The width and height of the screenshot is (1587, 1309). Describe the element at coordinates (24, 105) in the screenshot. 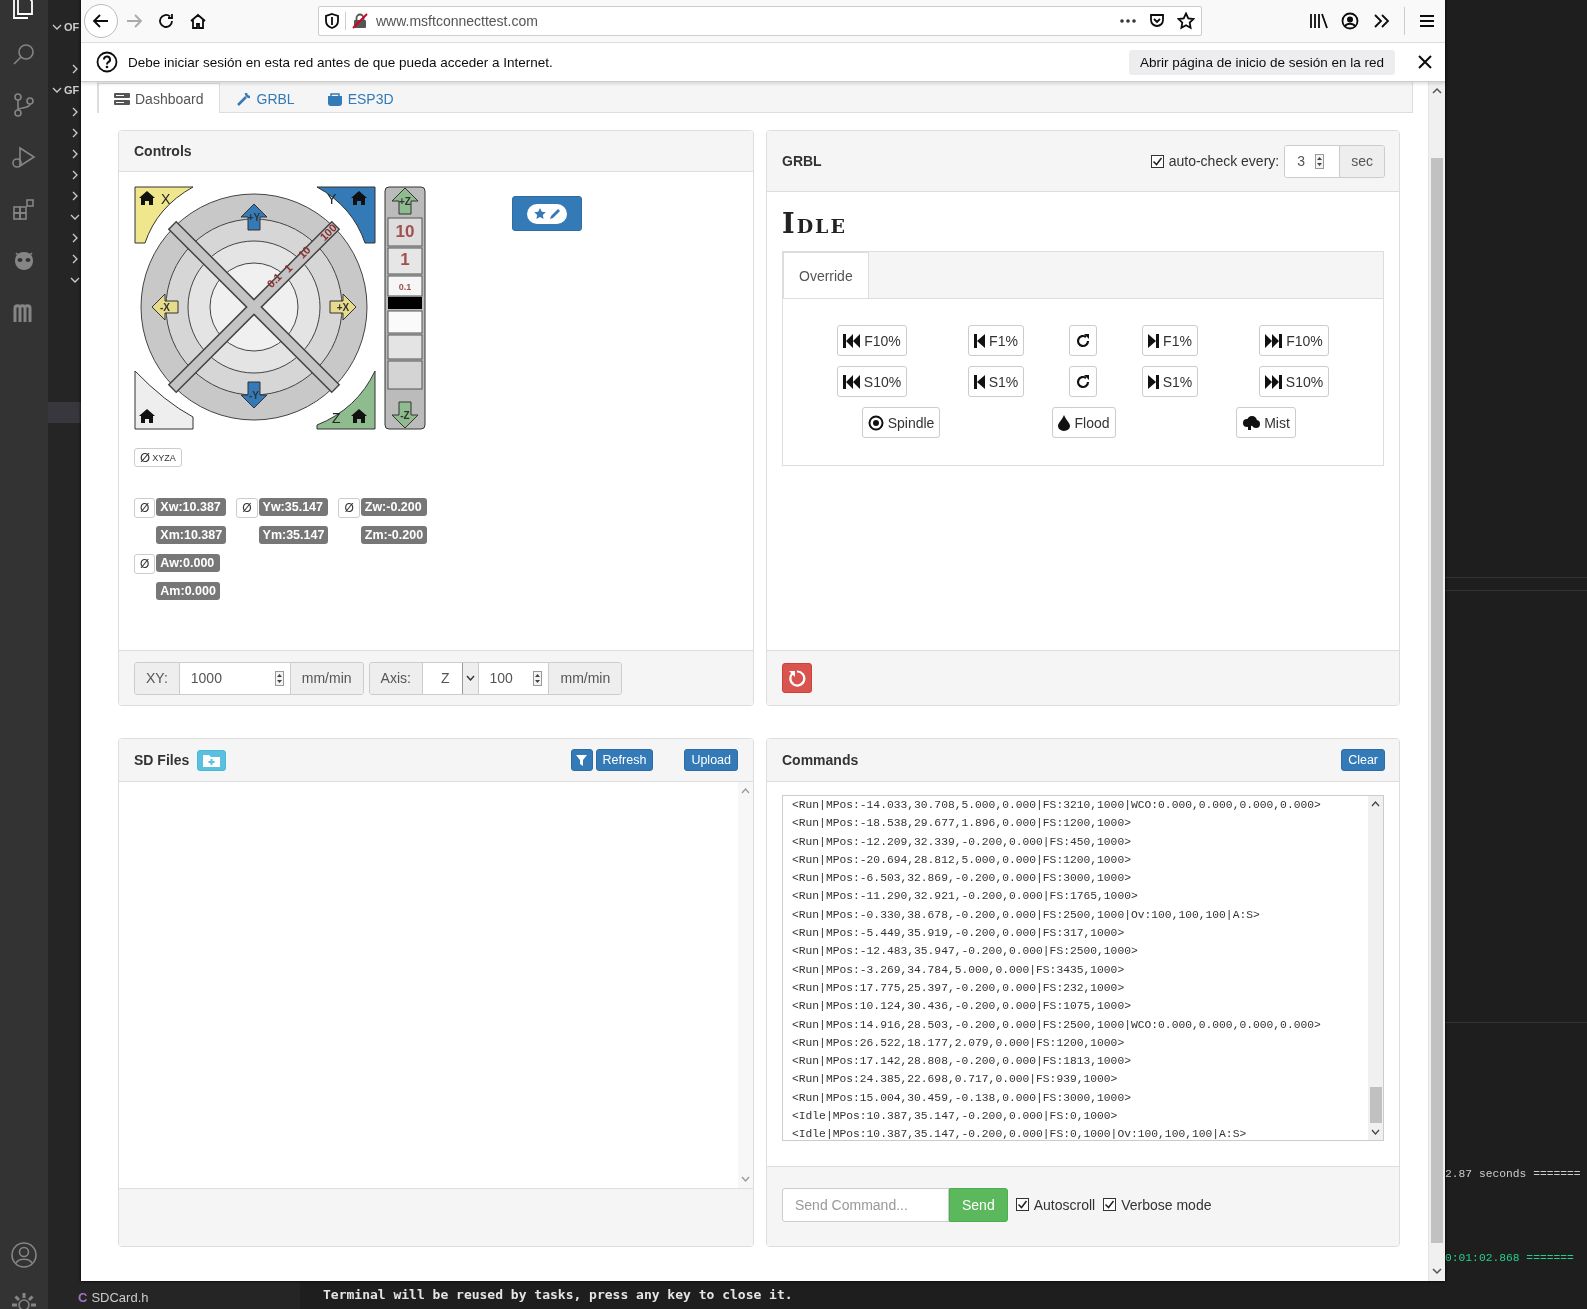

I see `source-control-icon` at that location.